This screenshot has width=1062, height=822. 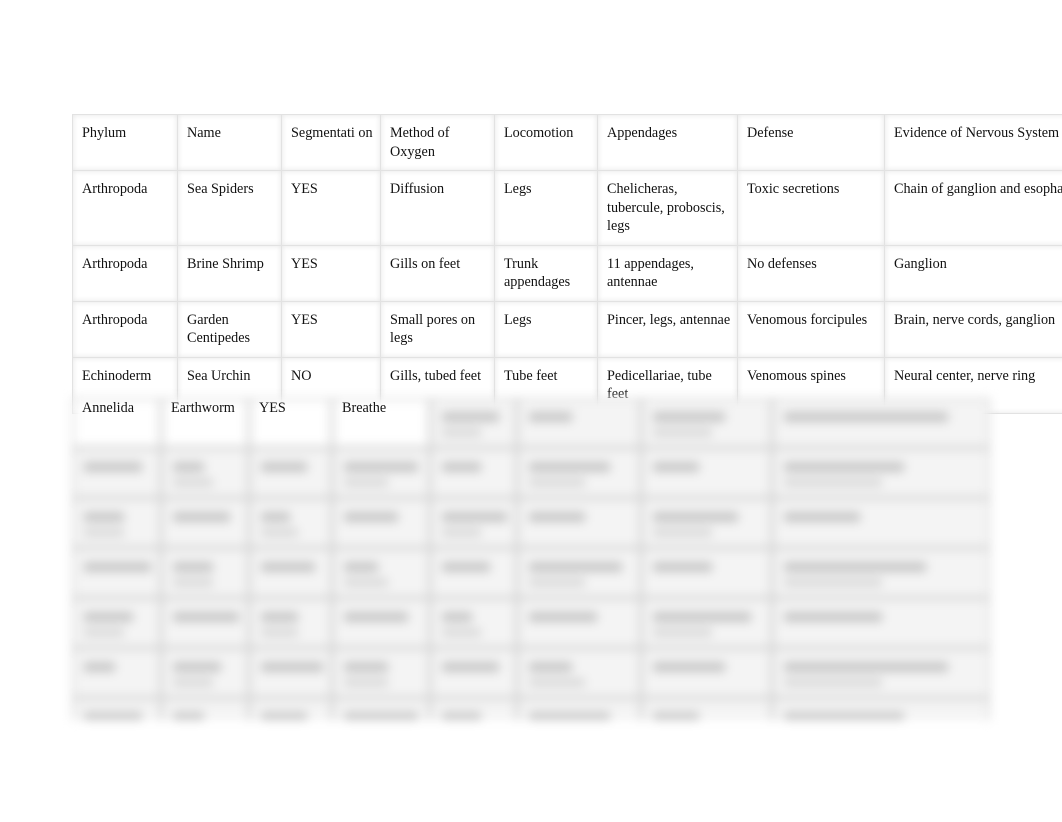 I want to click on cell-name: Name, so click(x=229, y=142).